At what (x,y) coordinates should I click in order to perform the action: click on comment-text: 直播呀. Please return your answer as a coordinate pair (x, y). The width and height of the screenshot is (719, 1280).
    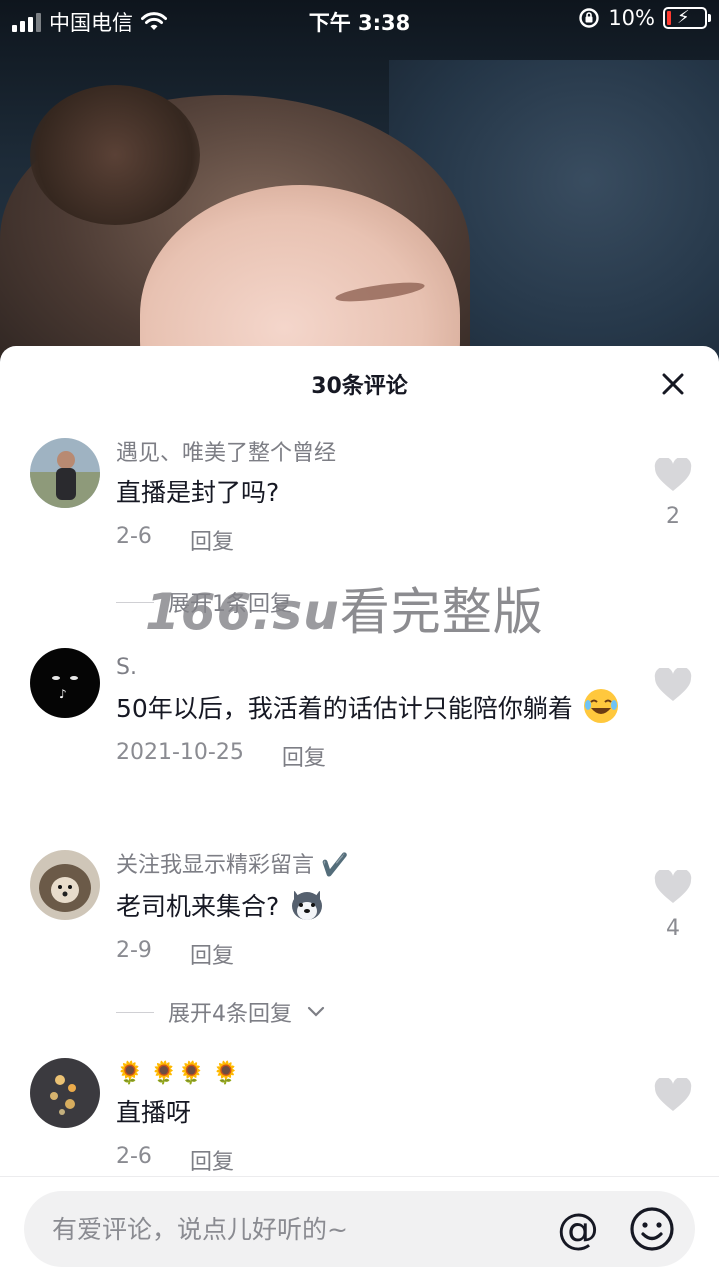
    Looking at the image, I should click on (154, 1112).